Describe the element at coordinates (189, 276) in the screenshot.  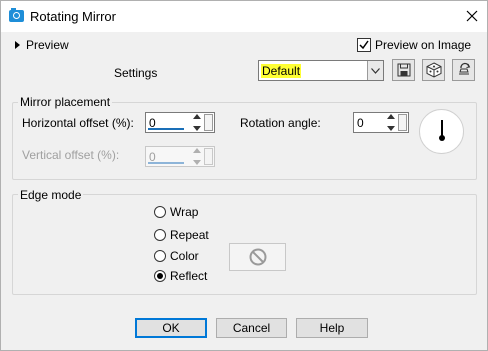
I see `radio-reflect-label: Reflect` at that location.